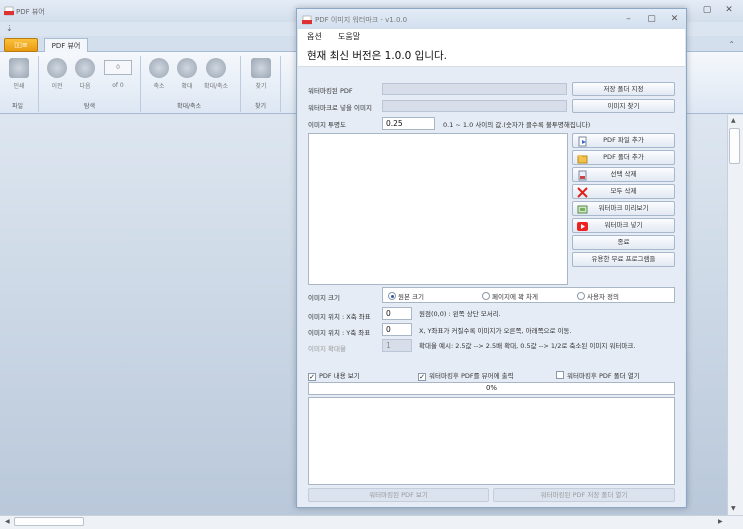 Image resolution: width=743 pixels, height=529 pixels. I want to click on radio-fit-page-label: 페이지에 꽉 차게, so click(515, 297).